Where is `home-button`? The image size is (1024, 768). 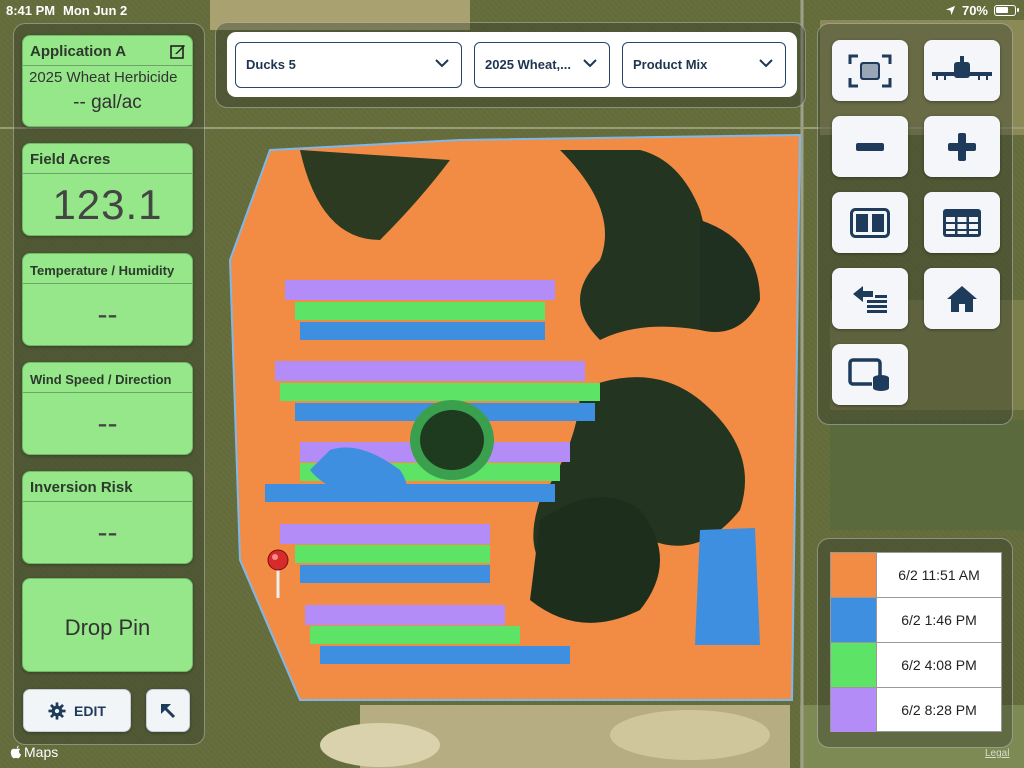 home-button is located at coordinates (962, 298).